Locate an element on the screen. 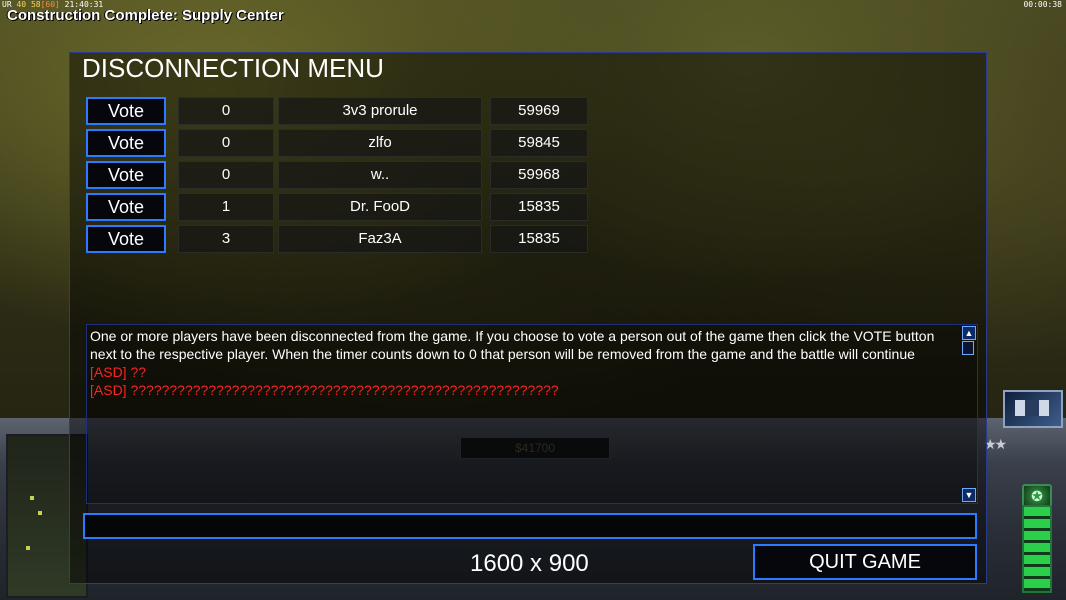 This screenshot has width=1066, height=600. chat-line: [ASD] ?? is located at coordinates (118, 372).